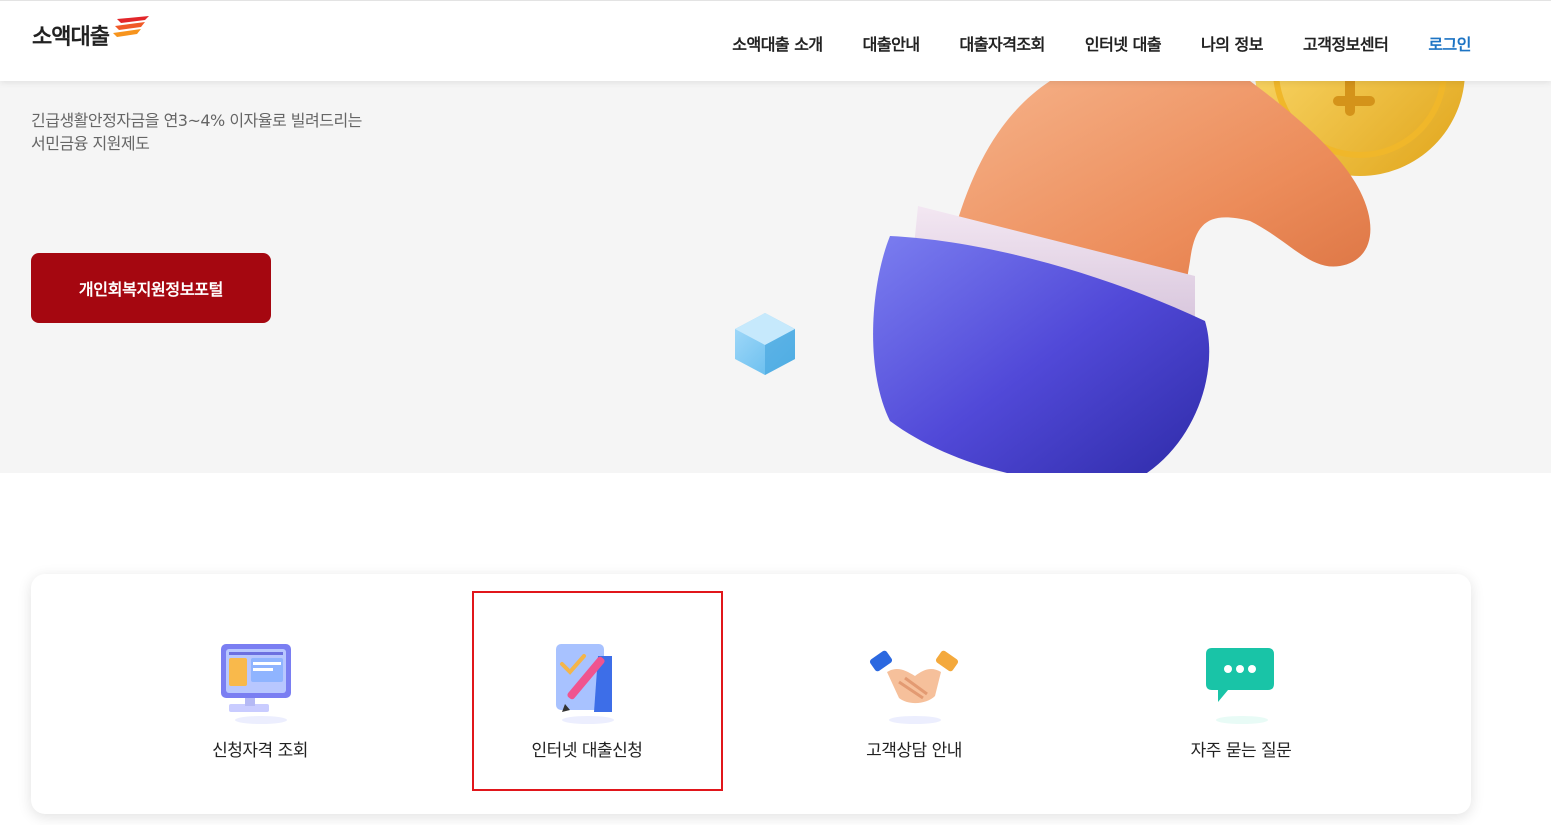  What do you see at coordinates (260, 751) in the screenshot?
I see `quick-label-eligibility: 신청자격 조회` at bounding box center [260, 751].